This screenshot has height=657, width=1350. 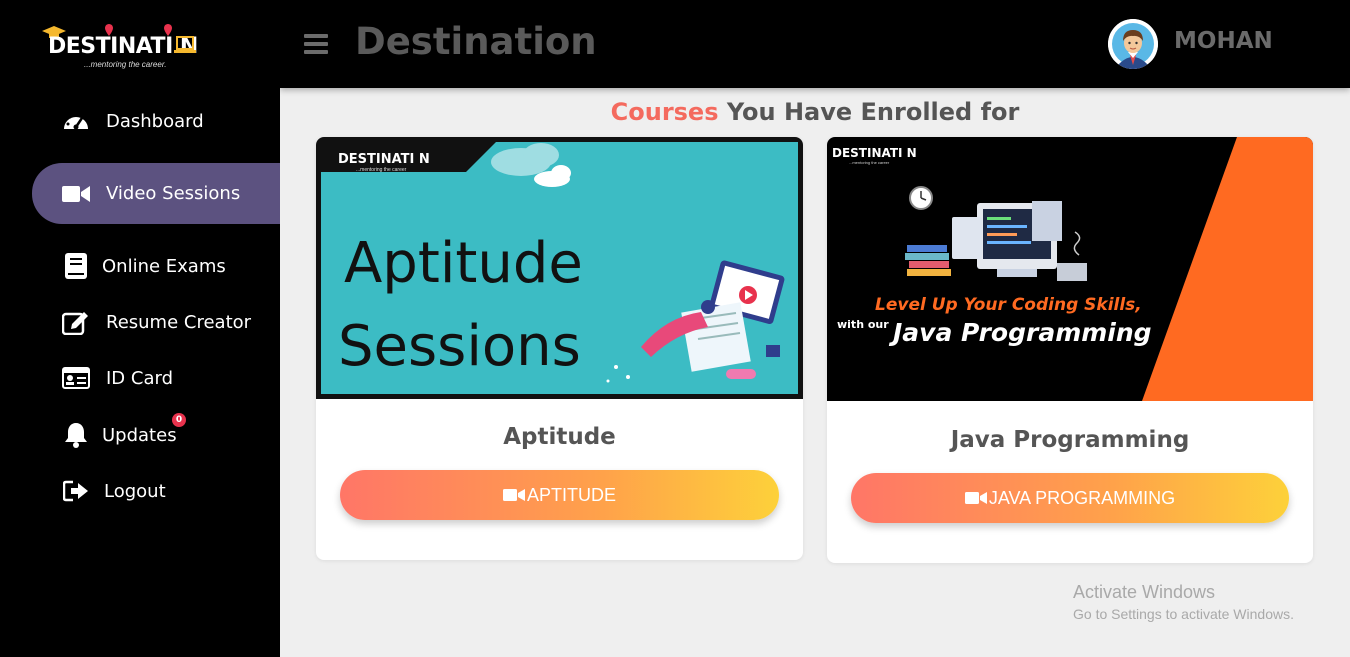 What do you see at coordinates (863, 324) in the screenshot?
I see `banner-line-2-prefix: with our` at bounding box center [863, 324].